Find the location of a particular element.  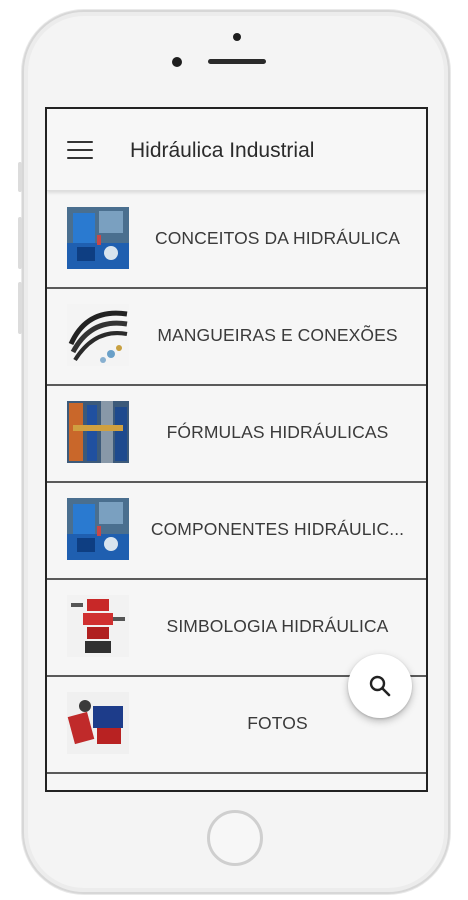

list-item-mangueiras: MANGUEIRAS E CONEXÕES is located at coordinates (236, 337).